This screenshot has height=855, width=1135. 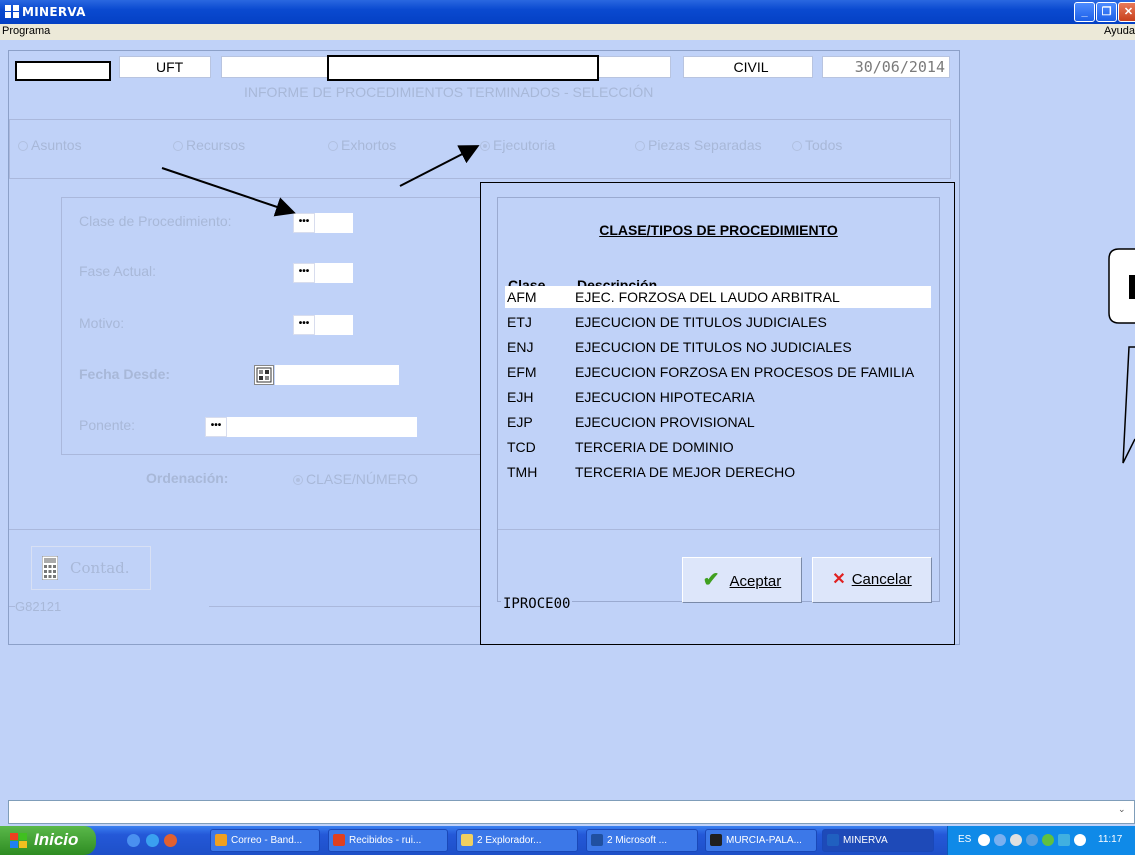 What do you see at coordinates (665, 422) in the screenshot?
I see `row-descripcion: EJECUCION PROVISIONAL` at bounding box center [665, 422].